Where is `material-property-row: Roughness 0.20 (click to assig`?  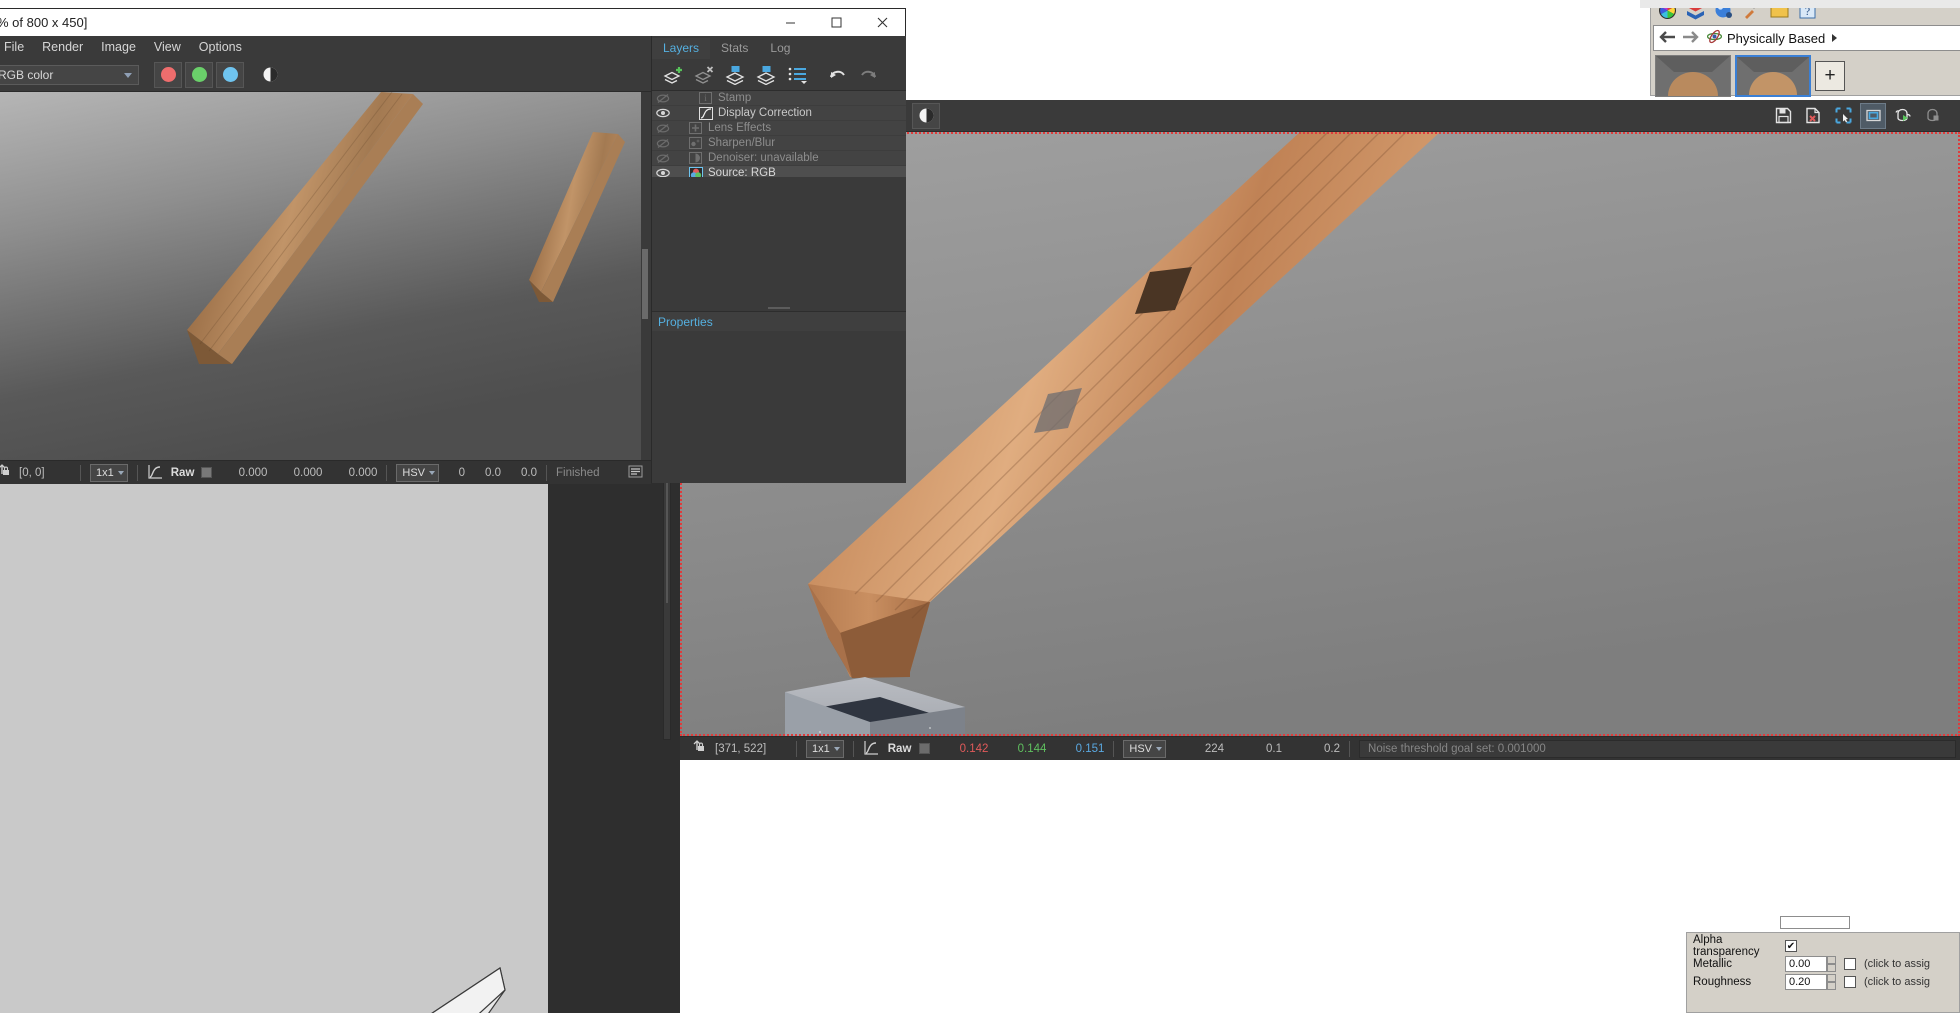 material-property-row: Roughness 0.20 (click to assig is located at coordinates (1823, 982).